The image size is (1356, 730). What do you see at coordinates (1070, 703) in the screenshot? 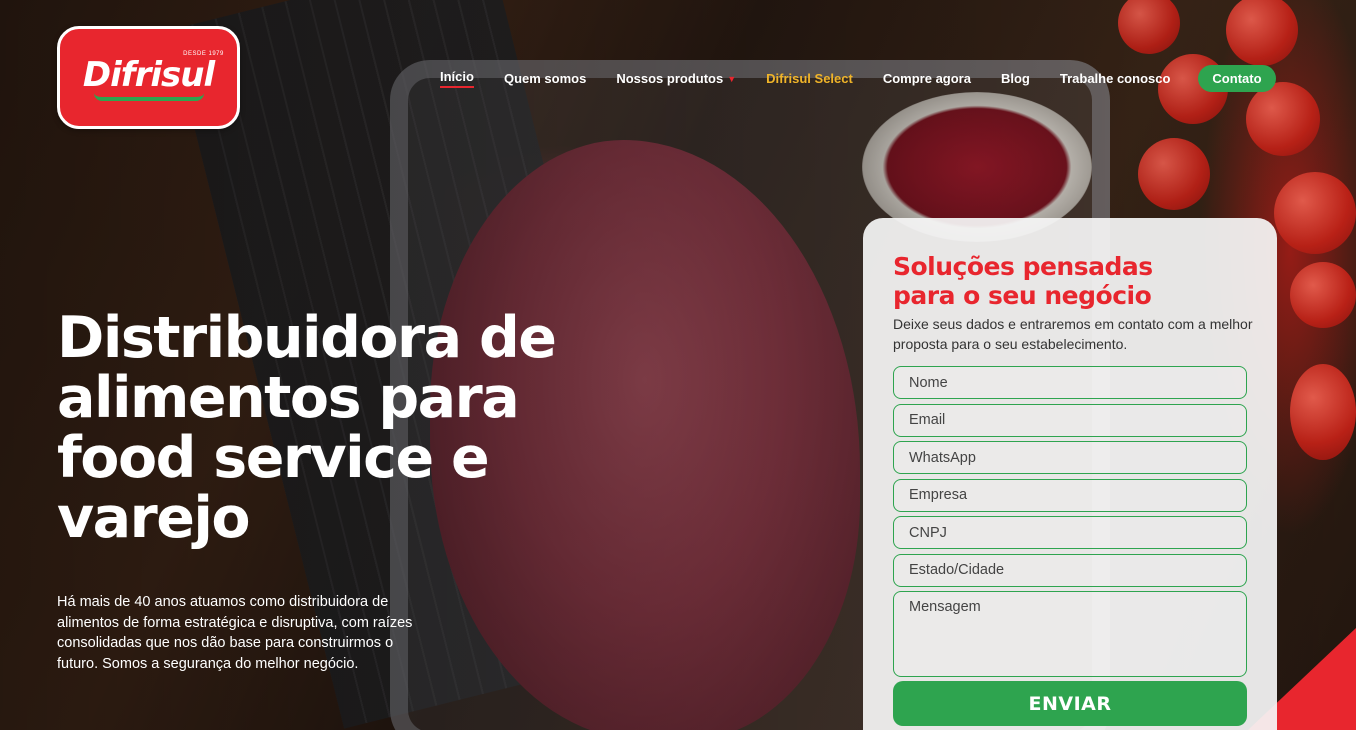
I see `enviar-button: ENVIAR` at bounding box center [1070, 703].